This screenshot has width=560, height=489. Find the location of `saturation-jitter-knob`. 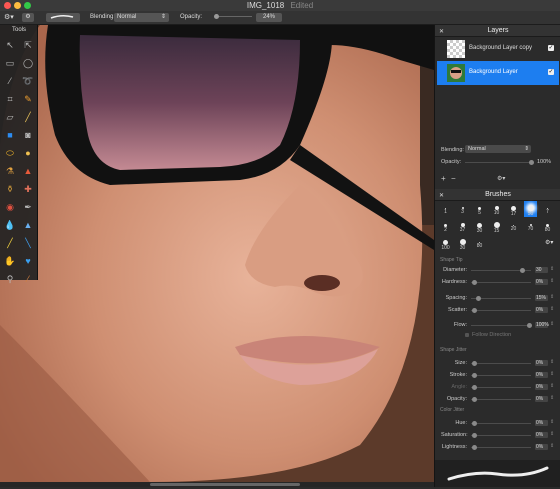

saturation-jitter-knob is located at coordinates (474, 435).